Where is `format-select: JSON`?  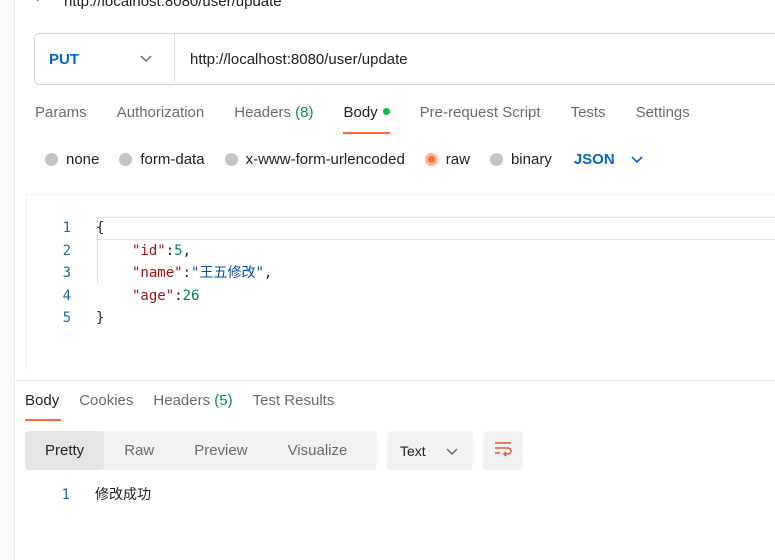 format-select: JSON is located at coordinates (608, 159).